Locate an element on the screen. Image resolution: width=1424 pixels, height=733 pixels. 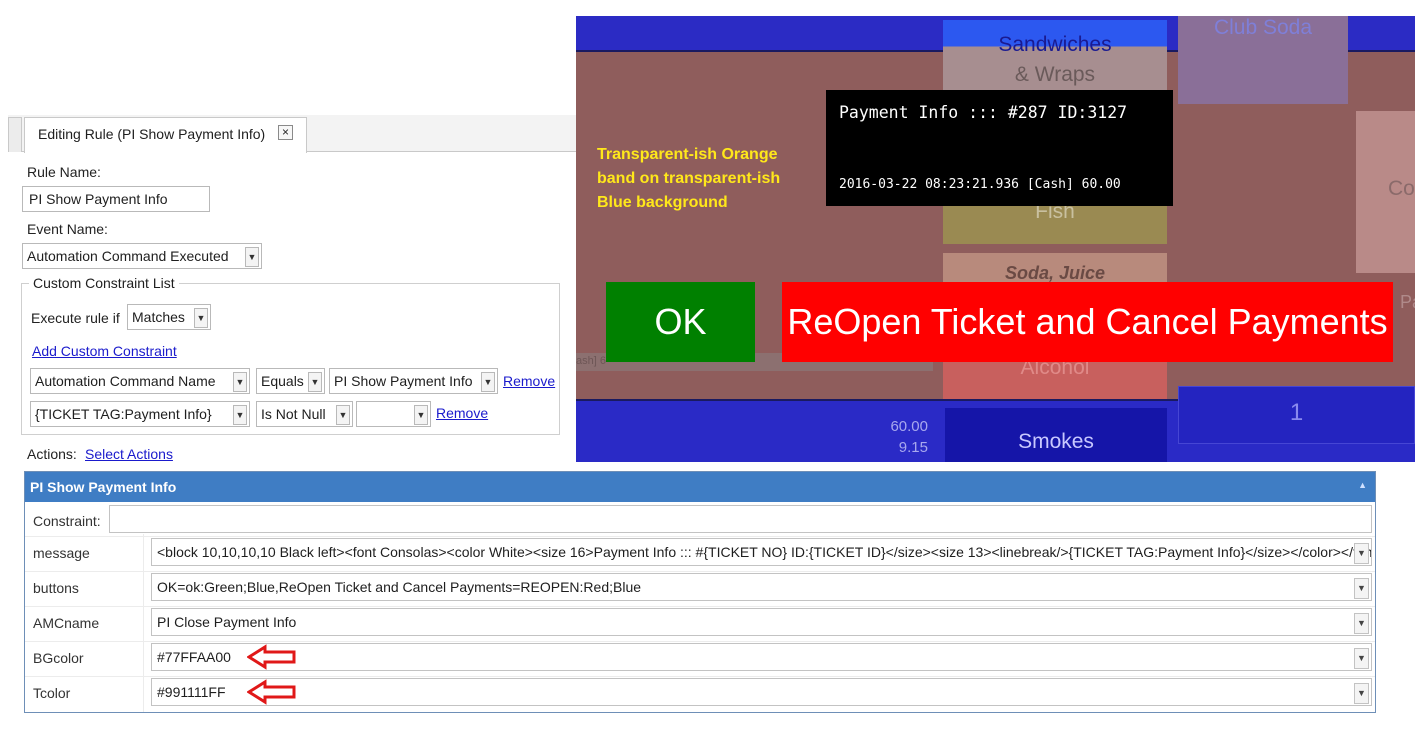
tile-club-soda-label: Club Soda is located at coordinates (1263, 27).